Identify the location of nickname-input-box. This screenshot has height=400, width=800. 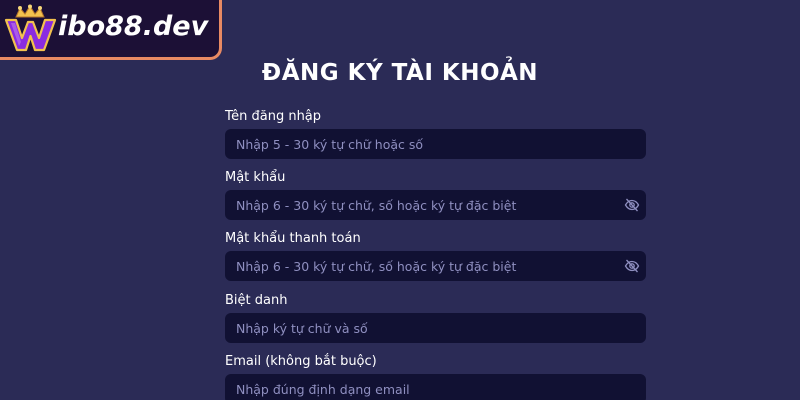
(435, 328).